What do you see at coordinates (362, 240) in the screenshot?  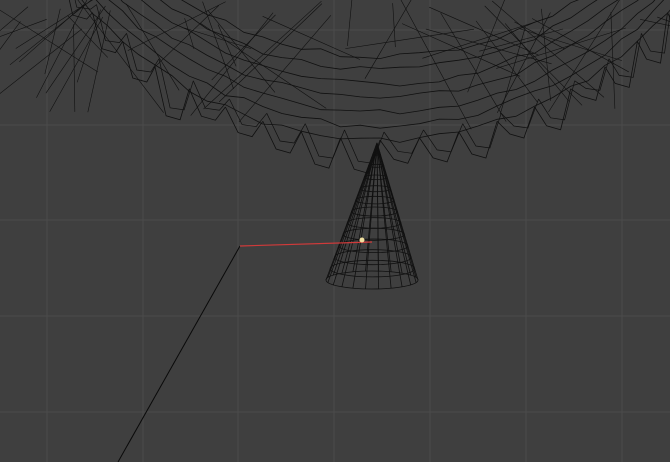 I see `object-origin-marker` at bounding box center [362, 240].